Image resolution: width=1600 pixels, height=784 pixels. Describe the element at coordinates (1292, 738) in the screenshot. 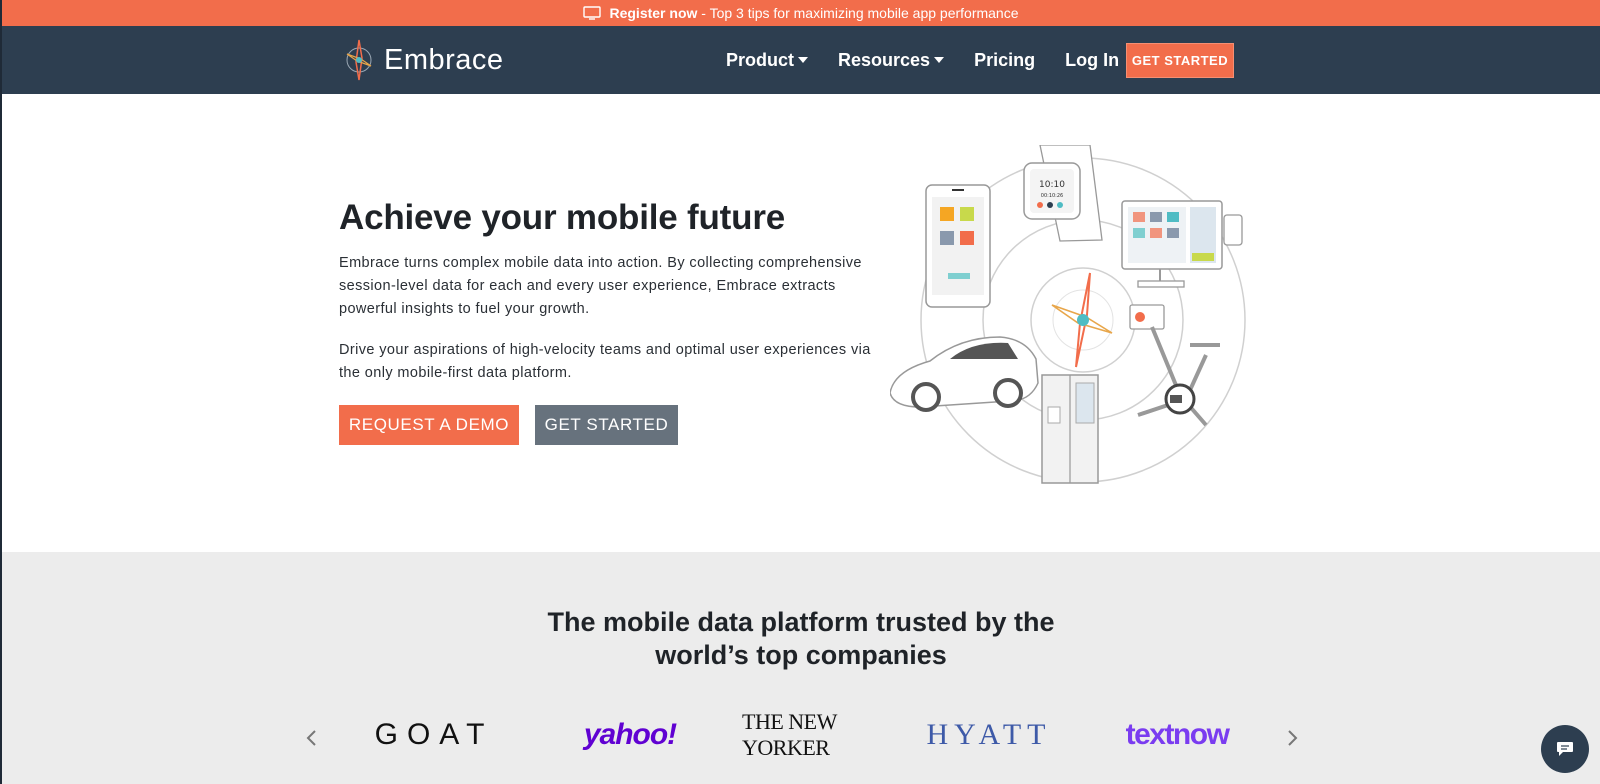

I see `carousel-next-chevron-icon` at that location.